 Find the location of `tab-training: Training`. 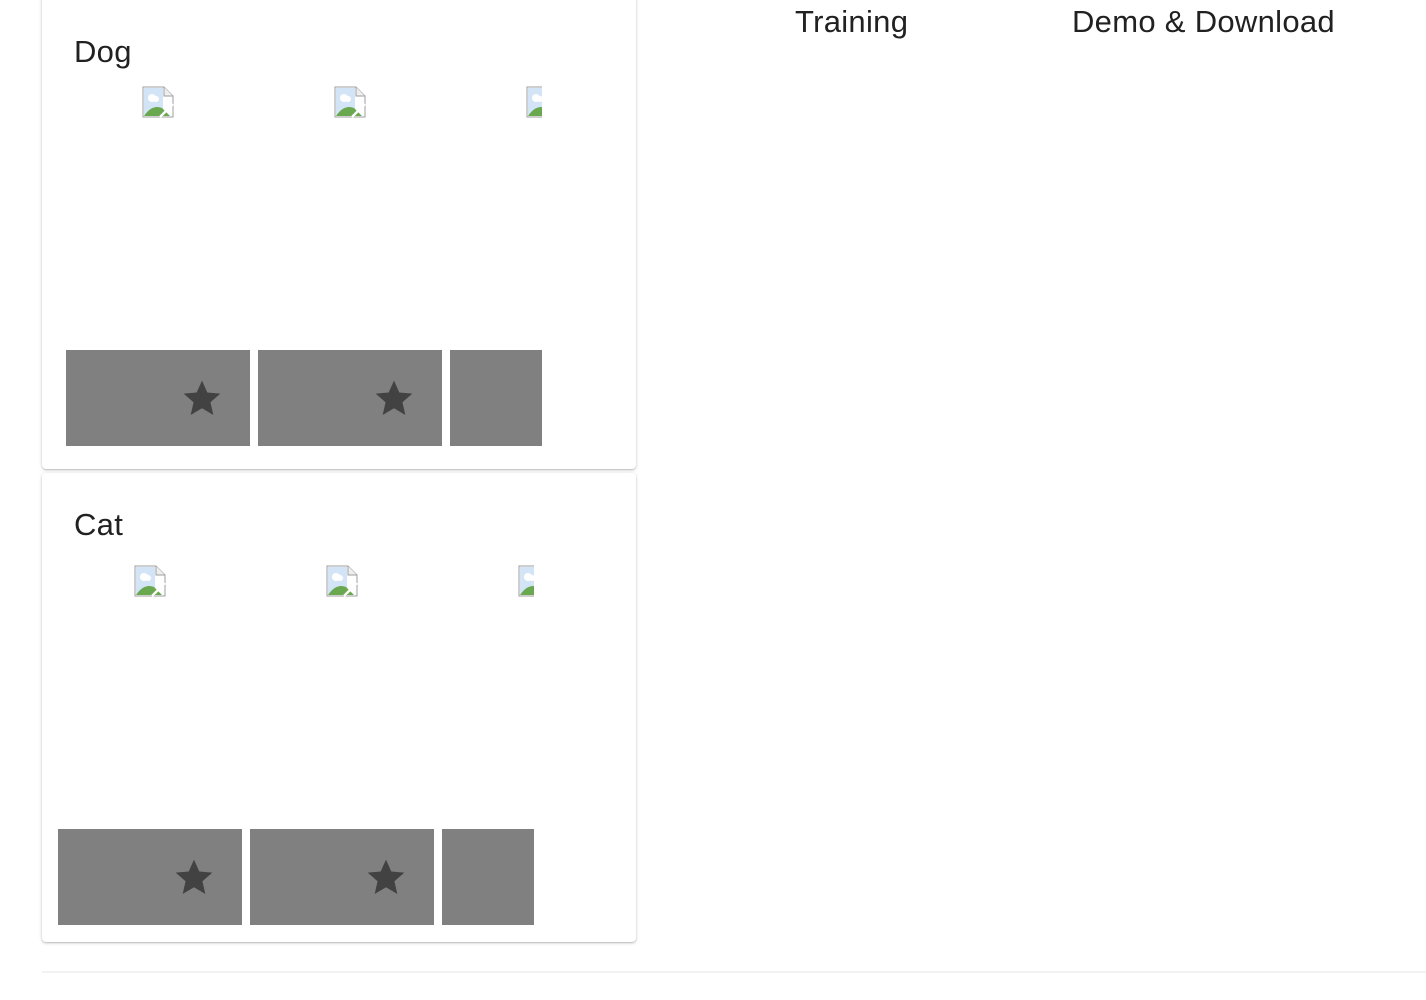

tab-training: Training is located at coordinates (851, 22).